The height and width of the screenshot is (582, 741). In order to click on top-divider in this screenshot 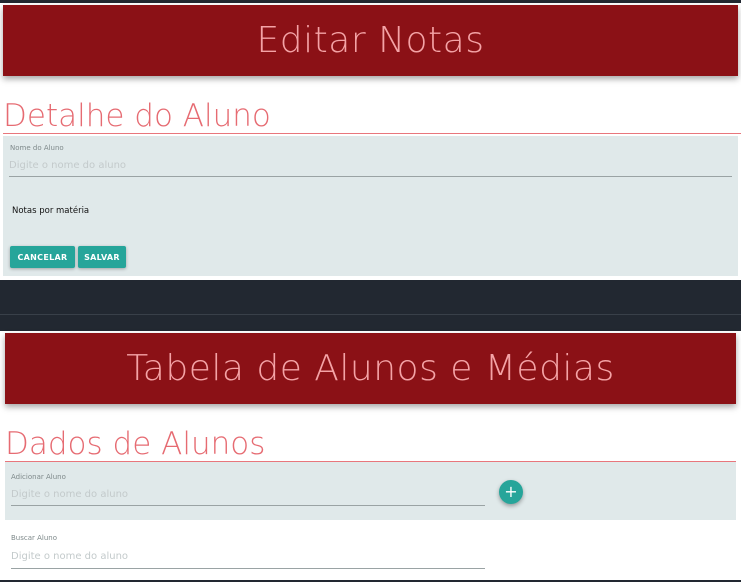, I will do `click(370, 1)`.